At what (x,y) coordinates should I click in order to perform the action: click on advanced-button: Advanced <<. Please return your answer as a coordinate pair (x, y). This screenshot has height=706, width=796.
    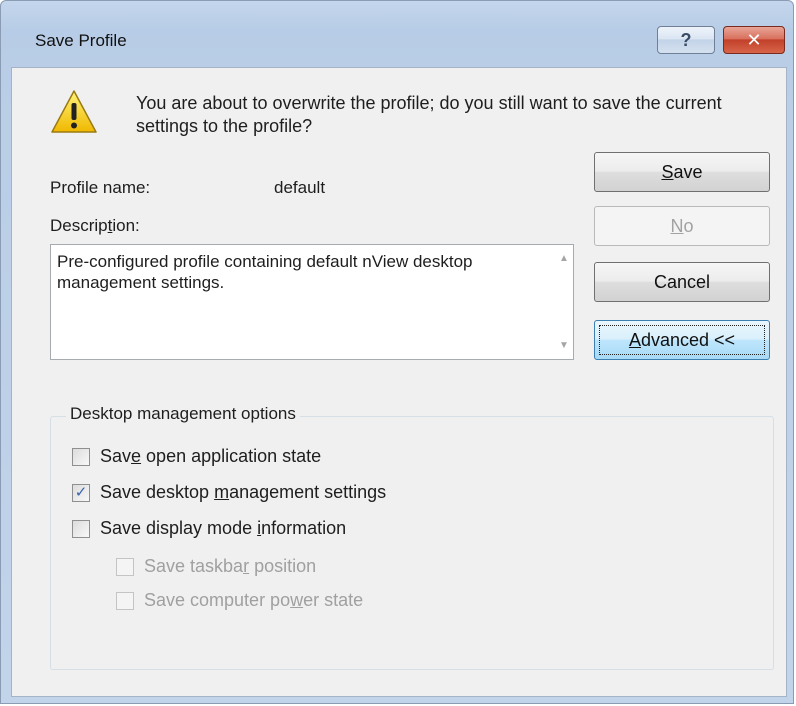
    Looking at the image, I should click on (682, 340).